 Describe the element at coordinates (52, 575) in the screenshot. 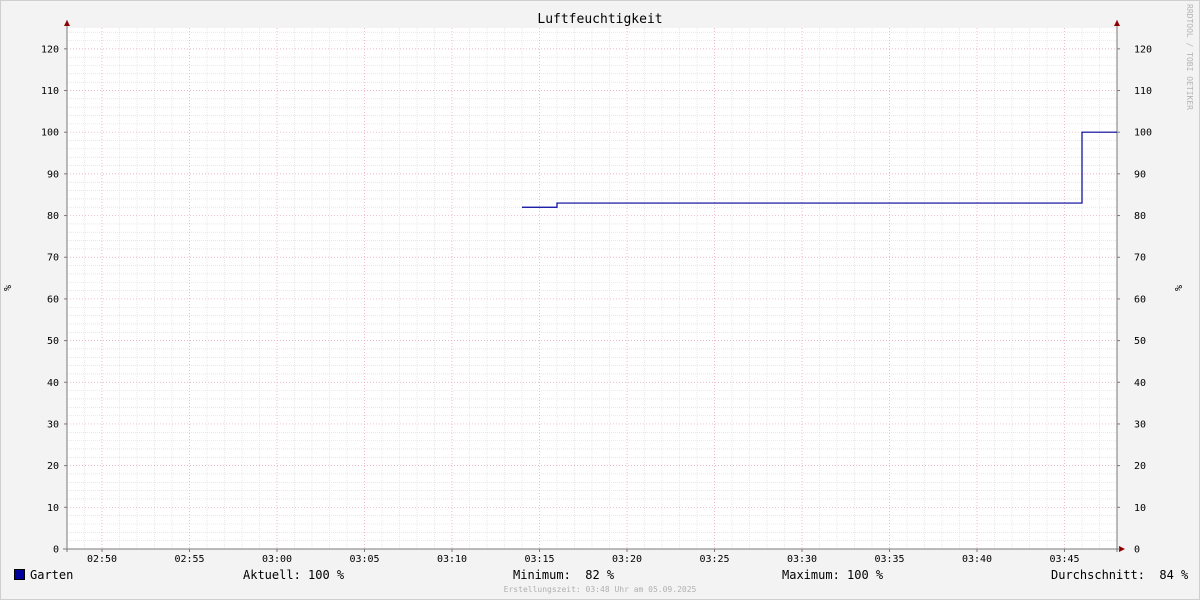

I see `legend-series-name: Garten` at that location.